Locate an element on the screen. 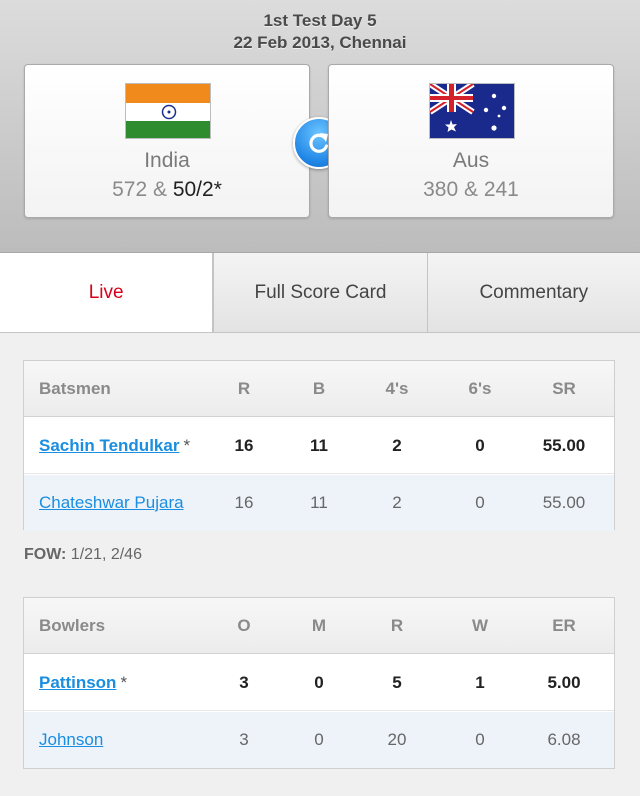 The width and height of the screenshot is (640, 796). team-card-india: India 572 & 50/2* is located at coordinates (167, 141).